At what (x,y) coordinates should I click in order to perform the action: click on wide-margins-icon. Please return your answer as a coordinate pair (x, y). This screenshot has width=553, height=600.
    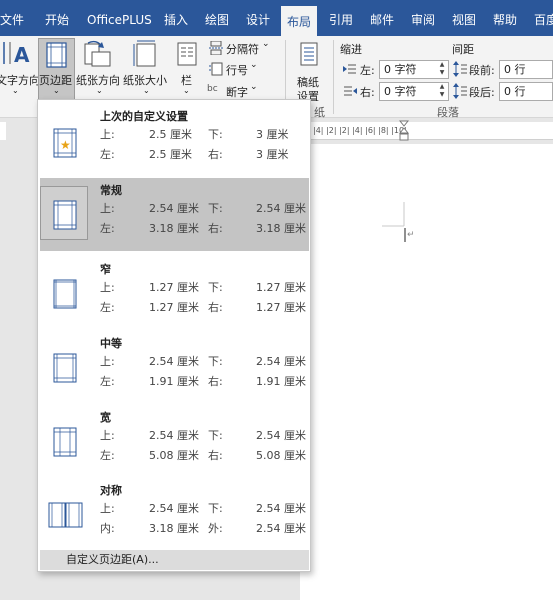
    Looking at the image, I should click on (65, 442).